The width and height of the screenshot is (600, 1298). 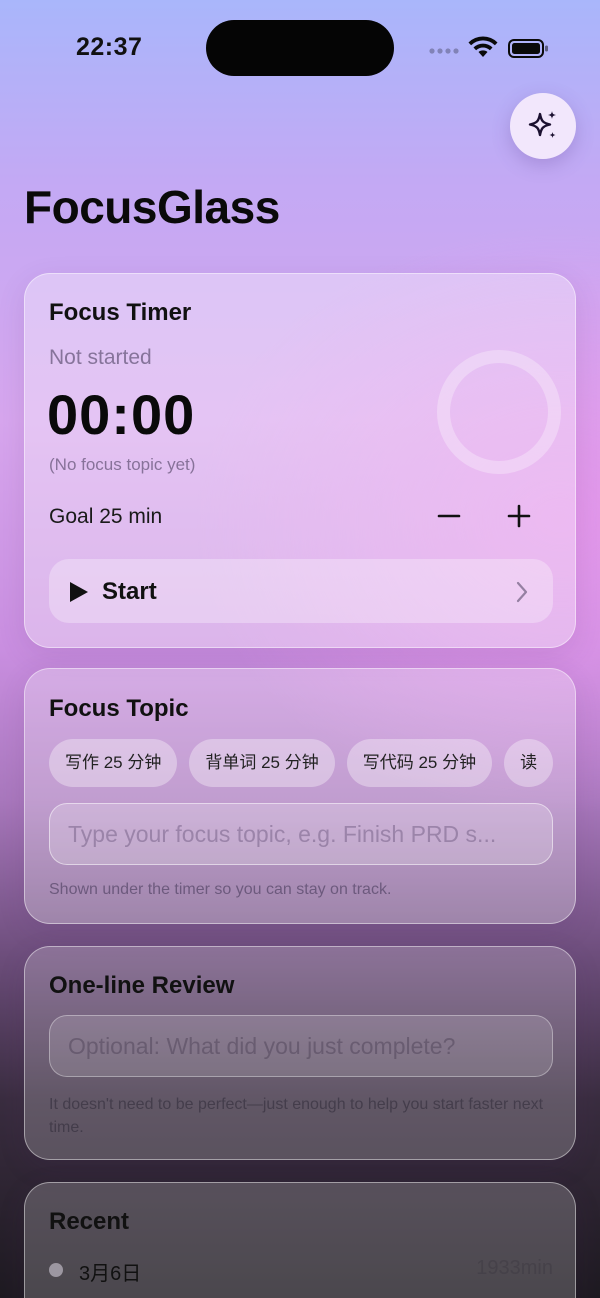 I want to click on goal-label: Goal 25 min, so click(x=106, y=516).